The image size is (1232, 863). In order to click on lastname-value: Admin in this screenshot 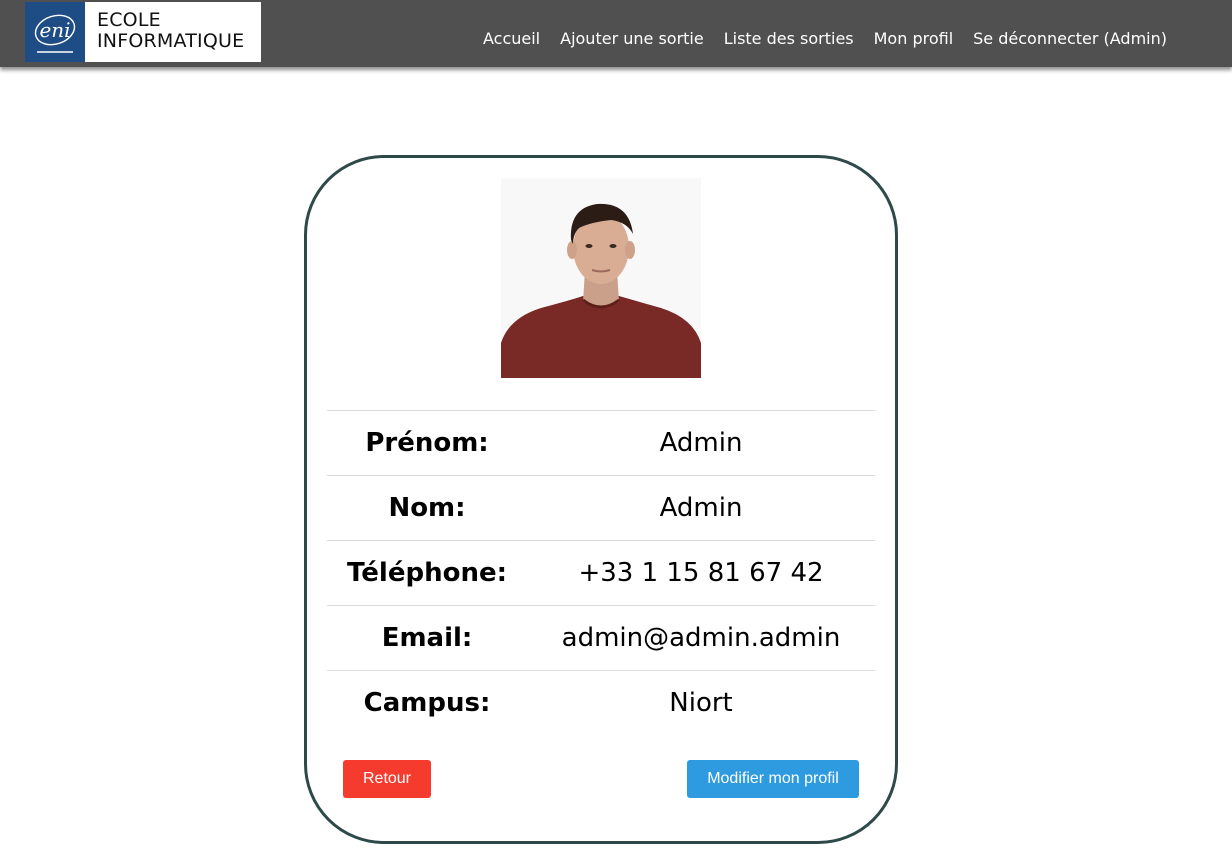, I will do `click(701, 508)`.